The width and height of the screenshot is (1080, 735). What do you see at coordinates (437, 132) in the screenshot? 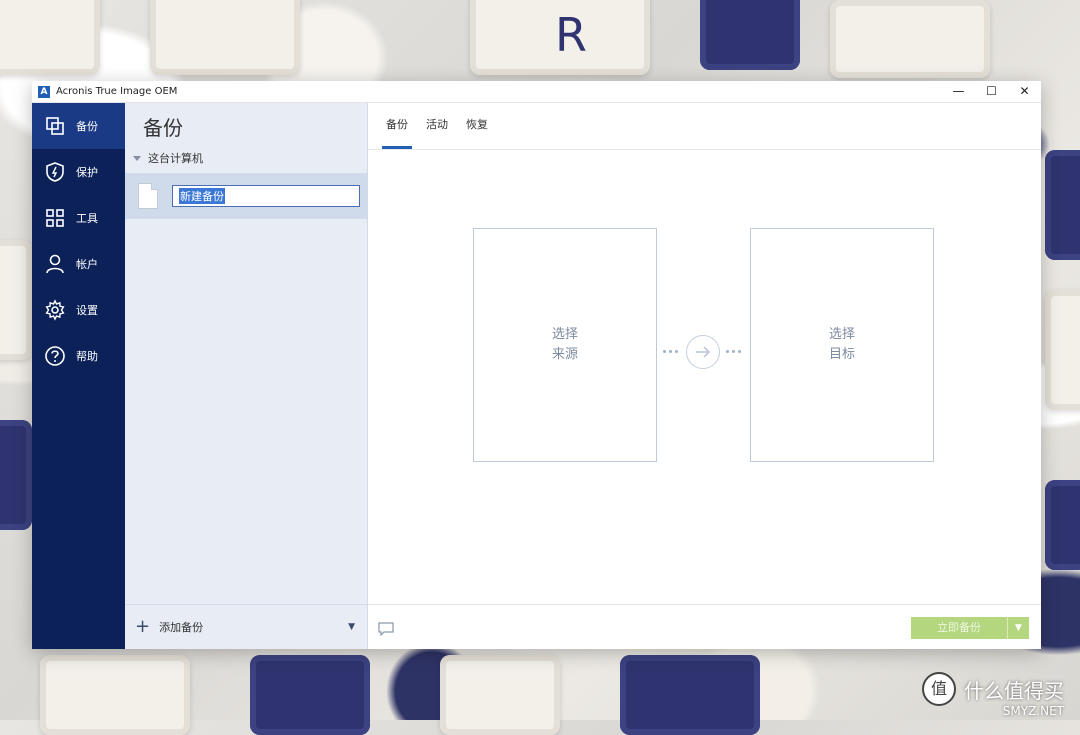
I see `tab-activity: 活动` at bounding box center [437, 132].